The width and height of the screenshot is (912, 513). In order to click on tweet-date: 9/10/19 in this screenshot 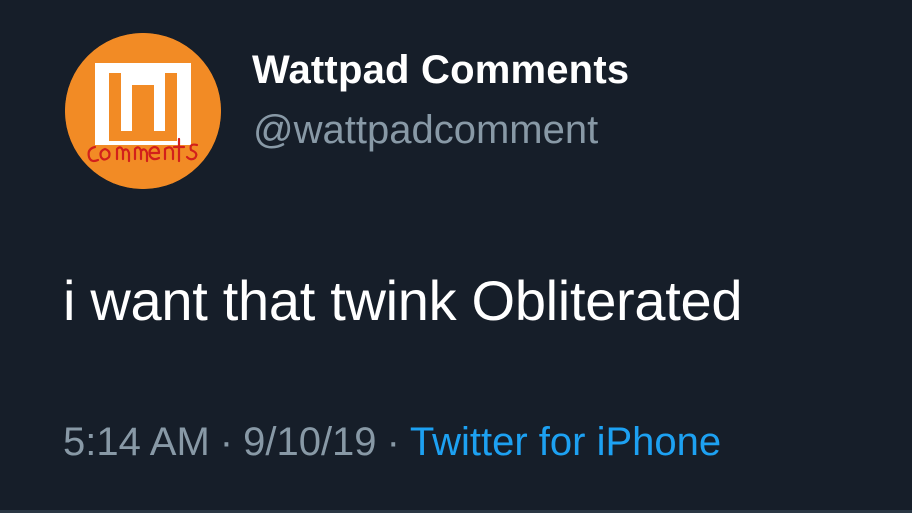, I will do `click(309, 442)`.